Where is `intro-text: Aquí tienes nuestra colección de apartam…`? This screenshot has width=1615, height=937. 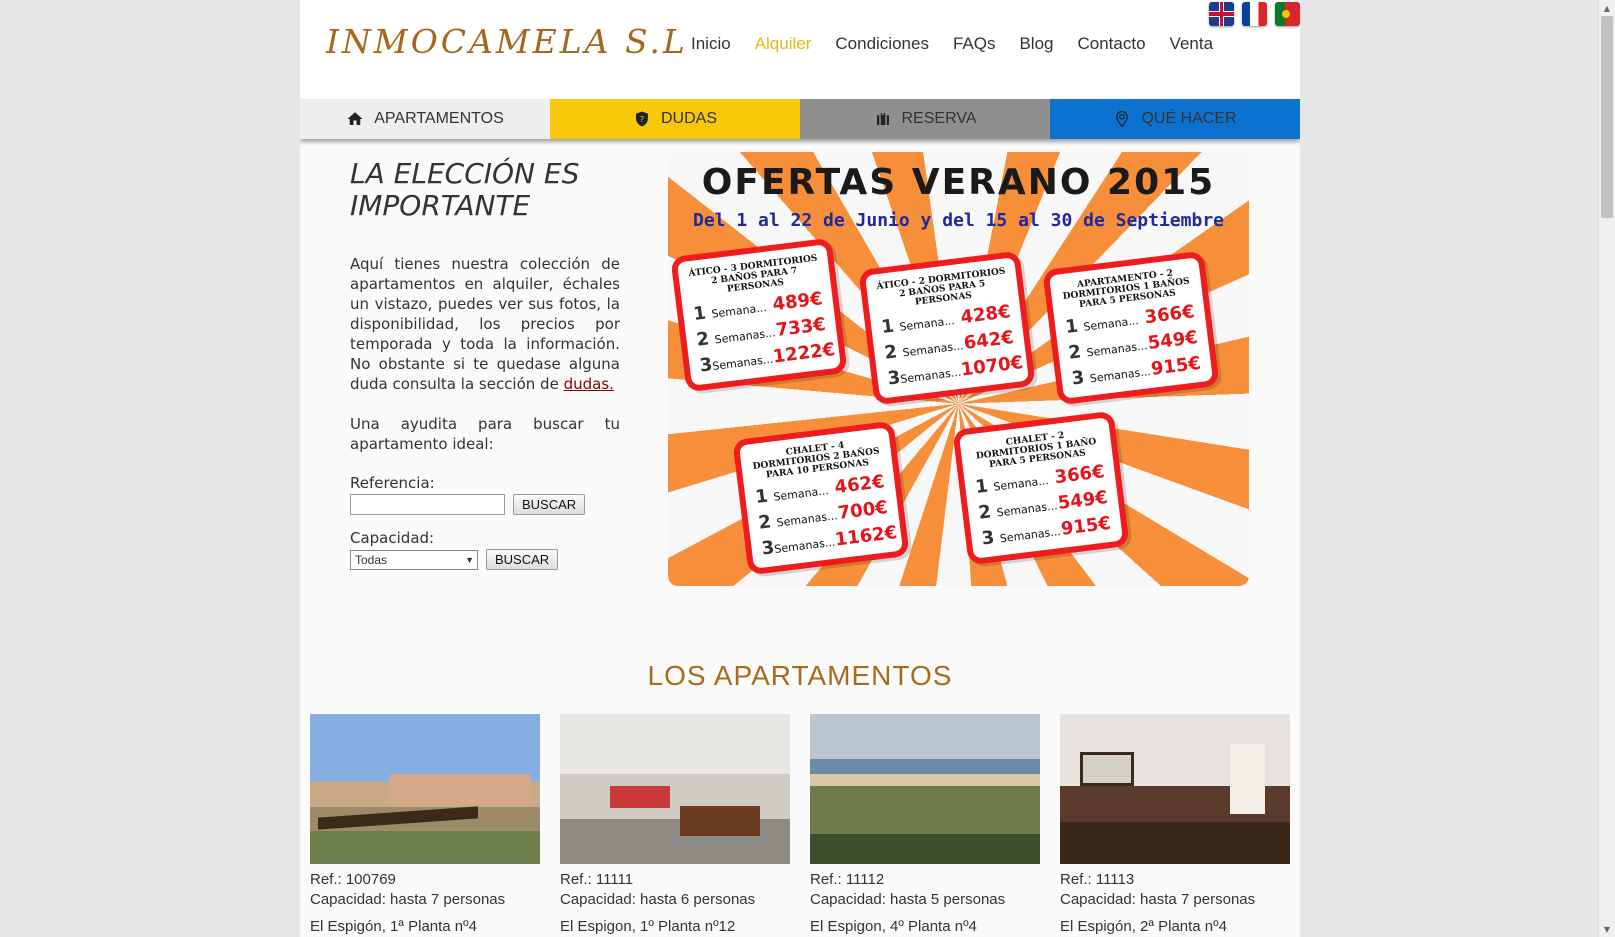 intro-text: Aquí tienes nuestra colección de apartam… is located at coordinates (485, 324).